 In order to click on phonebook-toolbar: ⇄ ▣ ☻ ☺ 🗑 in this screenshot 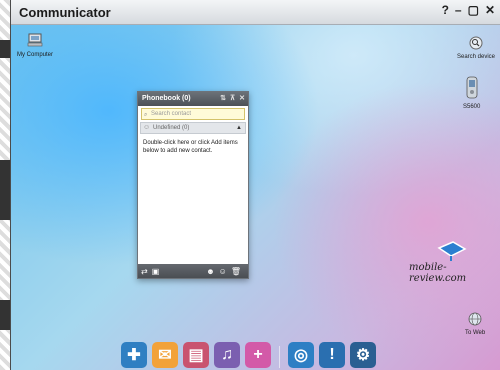, I will do `click(193, 271)`.